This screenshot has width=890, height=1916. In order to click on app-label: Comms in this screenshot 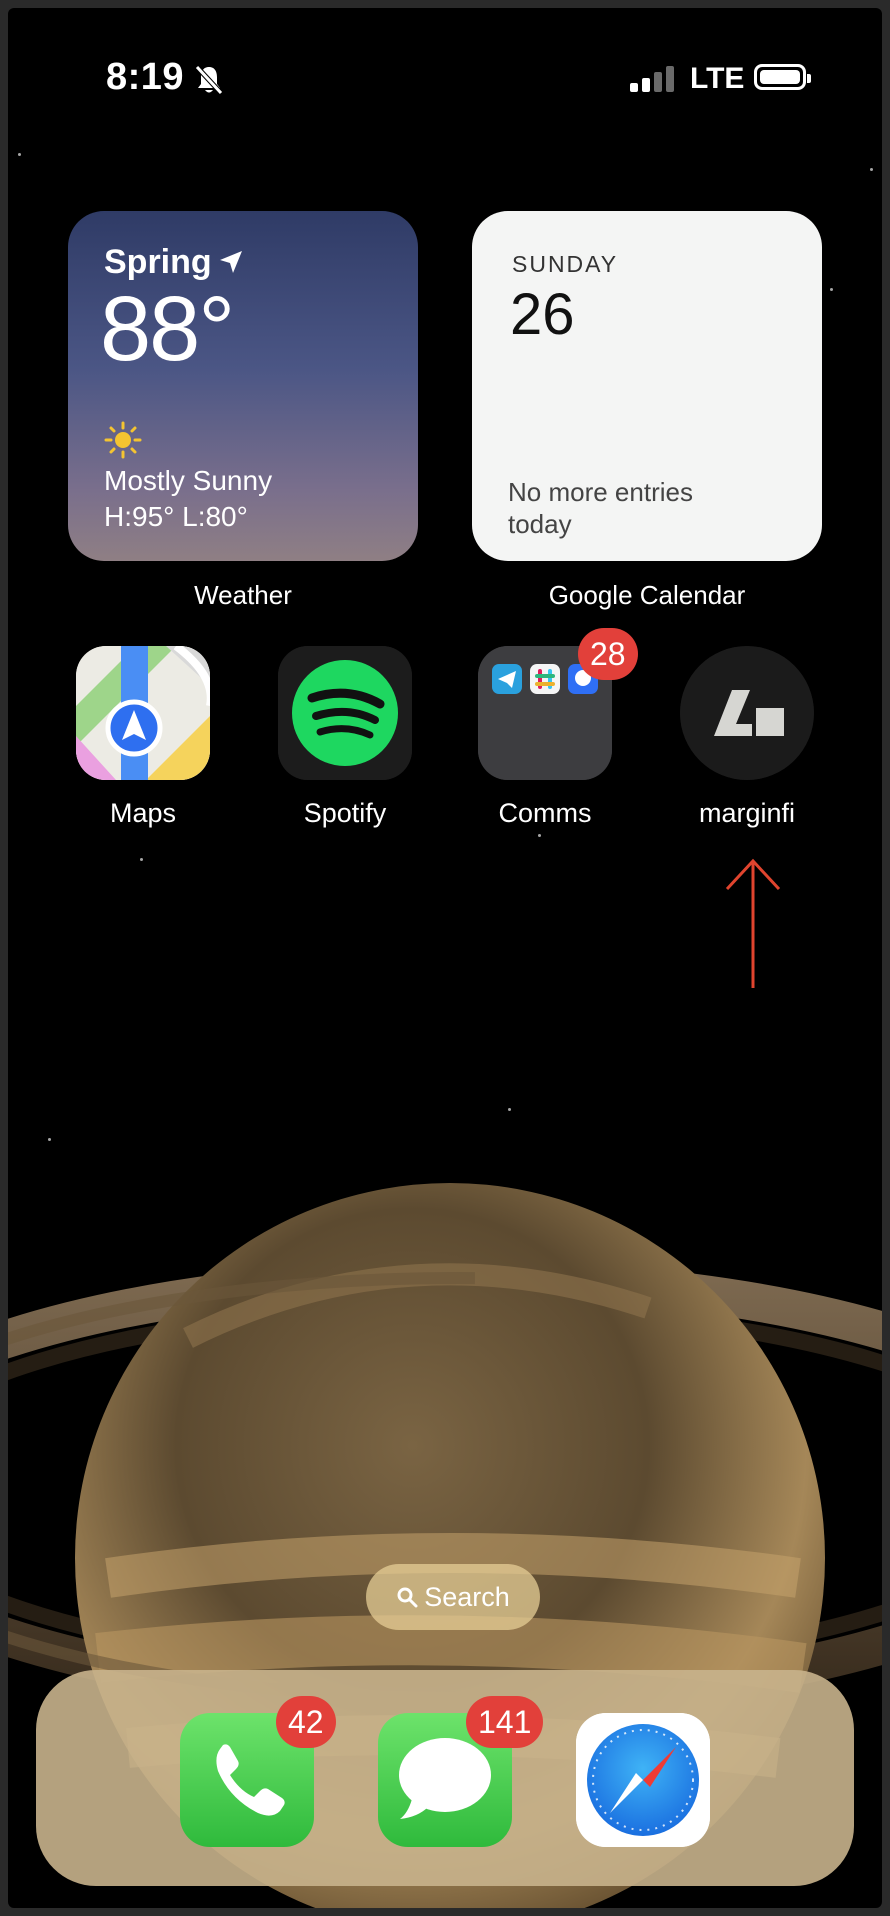, I will do `click(545, 813)`.